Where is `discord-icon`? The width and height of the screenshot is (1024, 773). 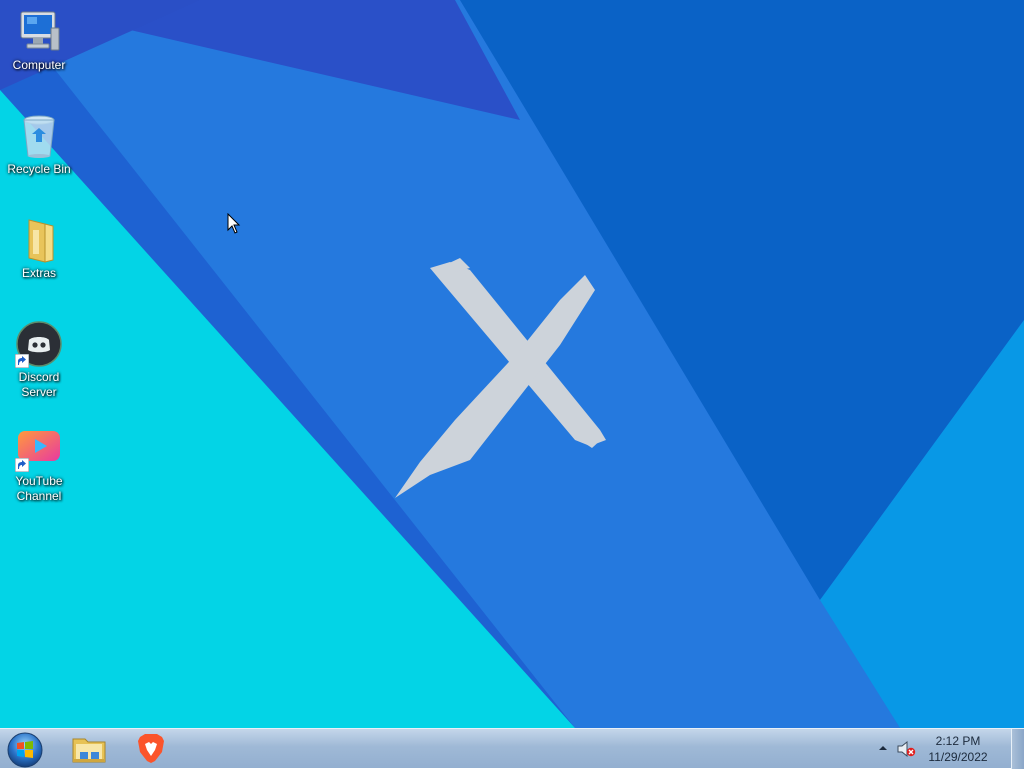 discord-icon is located at coordinates (39, 344).